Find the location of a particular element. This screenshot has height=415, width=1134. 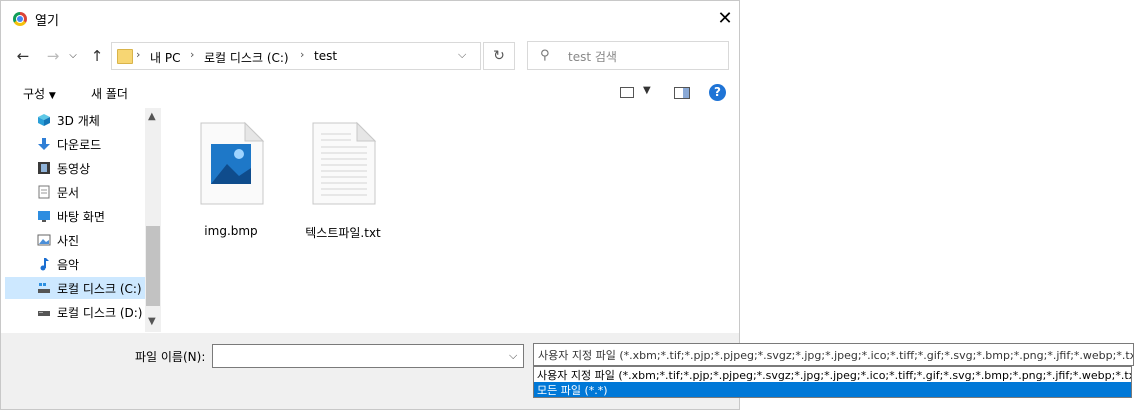

forward-button: → is located at coordinates (53, 56).